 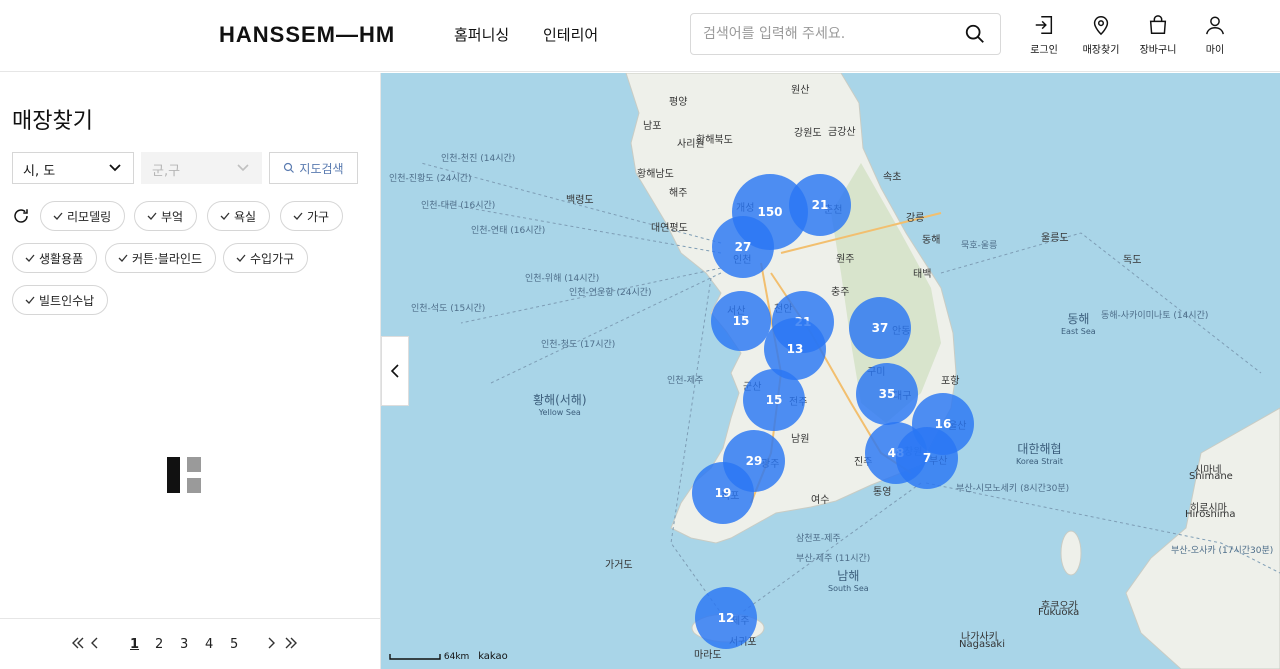 What do you see at coordinates (892, 177) in the screenshot?
I see `city-label: 속초` at bounding box center [892, 177].